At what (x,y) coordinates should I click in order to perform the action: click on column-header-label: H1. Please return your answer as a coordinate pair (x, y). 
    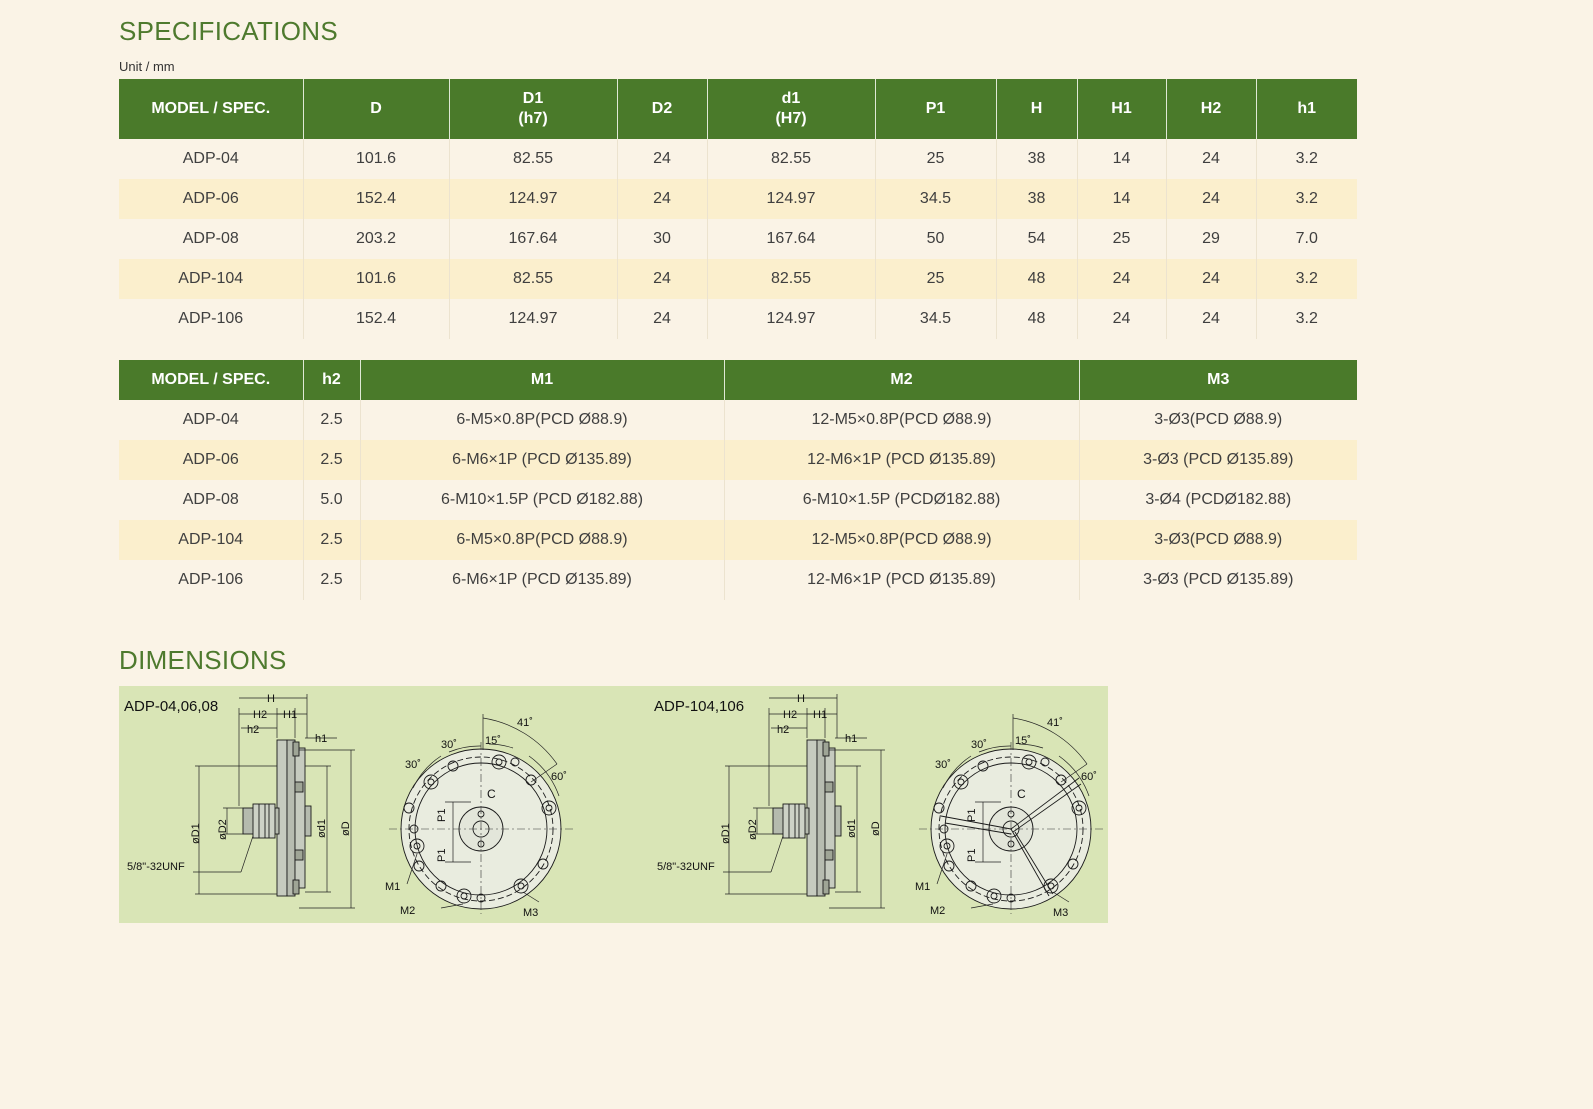
    Looking at the image, I should click on (1121, 108).